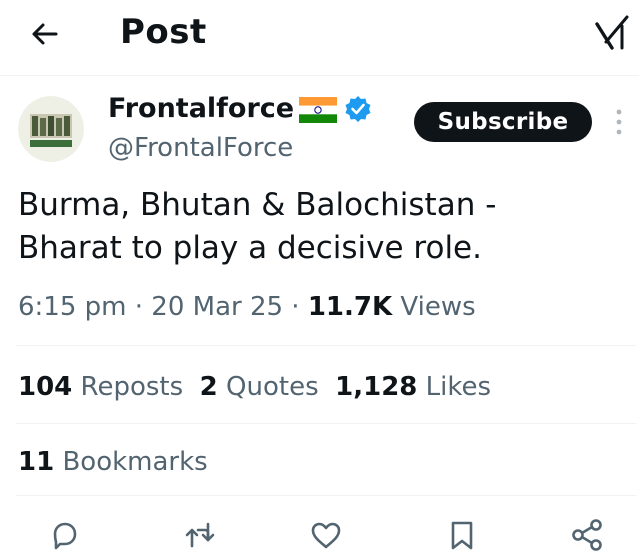  Describe the element at coordinates (72, 307) in the screenshot. I see `post-time: 6:15 pm` at that location.